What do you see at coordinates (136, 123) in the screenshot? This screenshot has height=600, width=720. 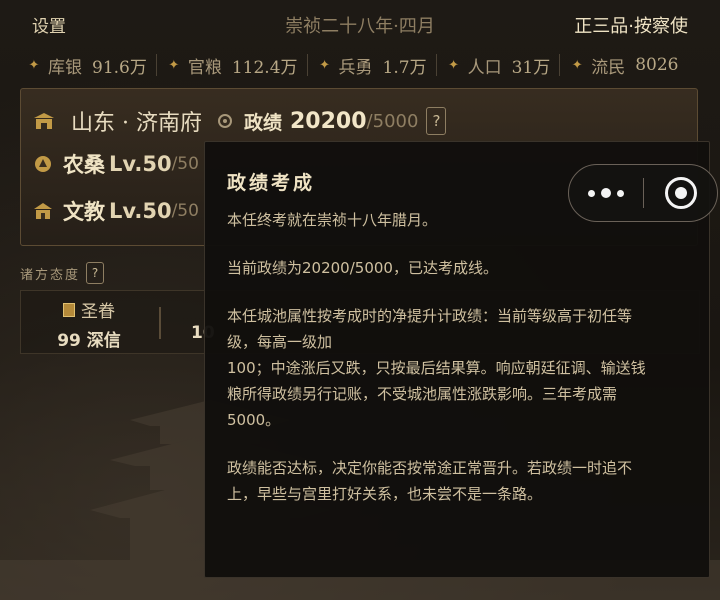 I see `city-name: 山东 · 济南府` at bounding box center [136, 123].